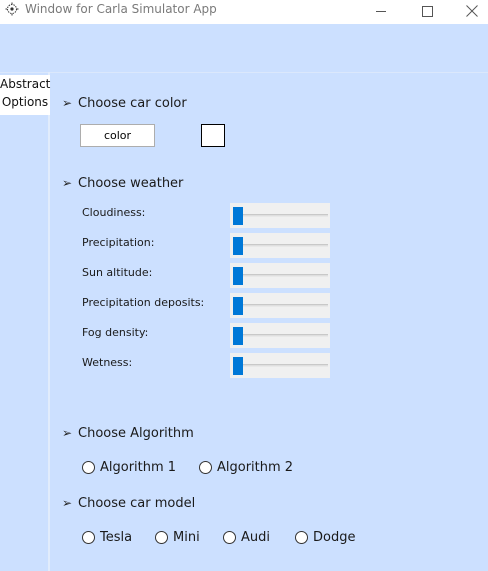 The width and height of the screenshot is (488, 571). I want to click on wetness-slider, so click(280, 365).